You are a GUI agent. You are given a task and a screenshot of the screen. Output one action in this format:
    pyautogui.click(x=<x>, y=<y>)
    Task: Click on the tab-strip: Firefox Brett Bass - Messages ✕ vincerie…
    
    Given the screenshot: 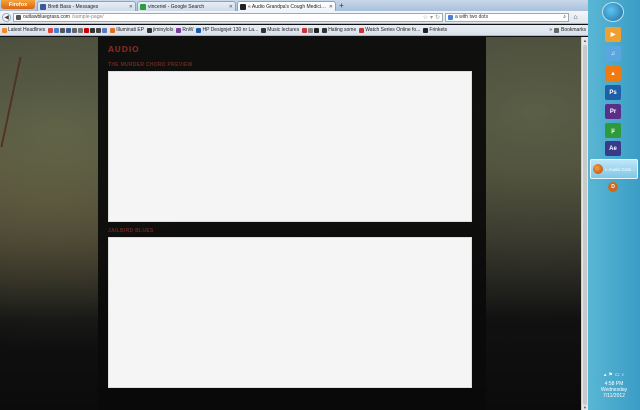 What is the action you would take?
    pyautogui.click(x=294, y=5)
    